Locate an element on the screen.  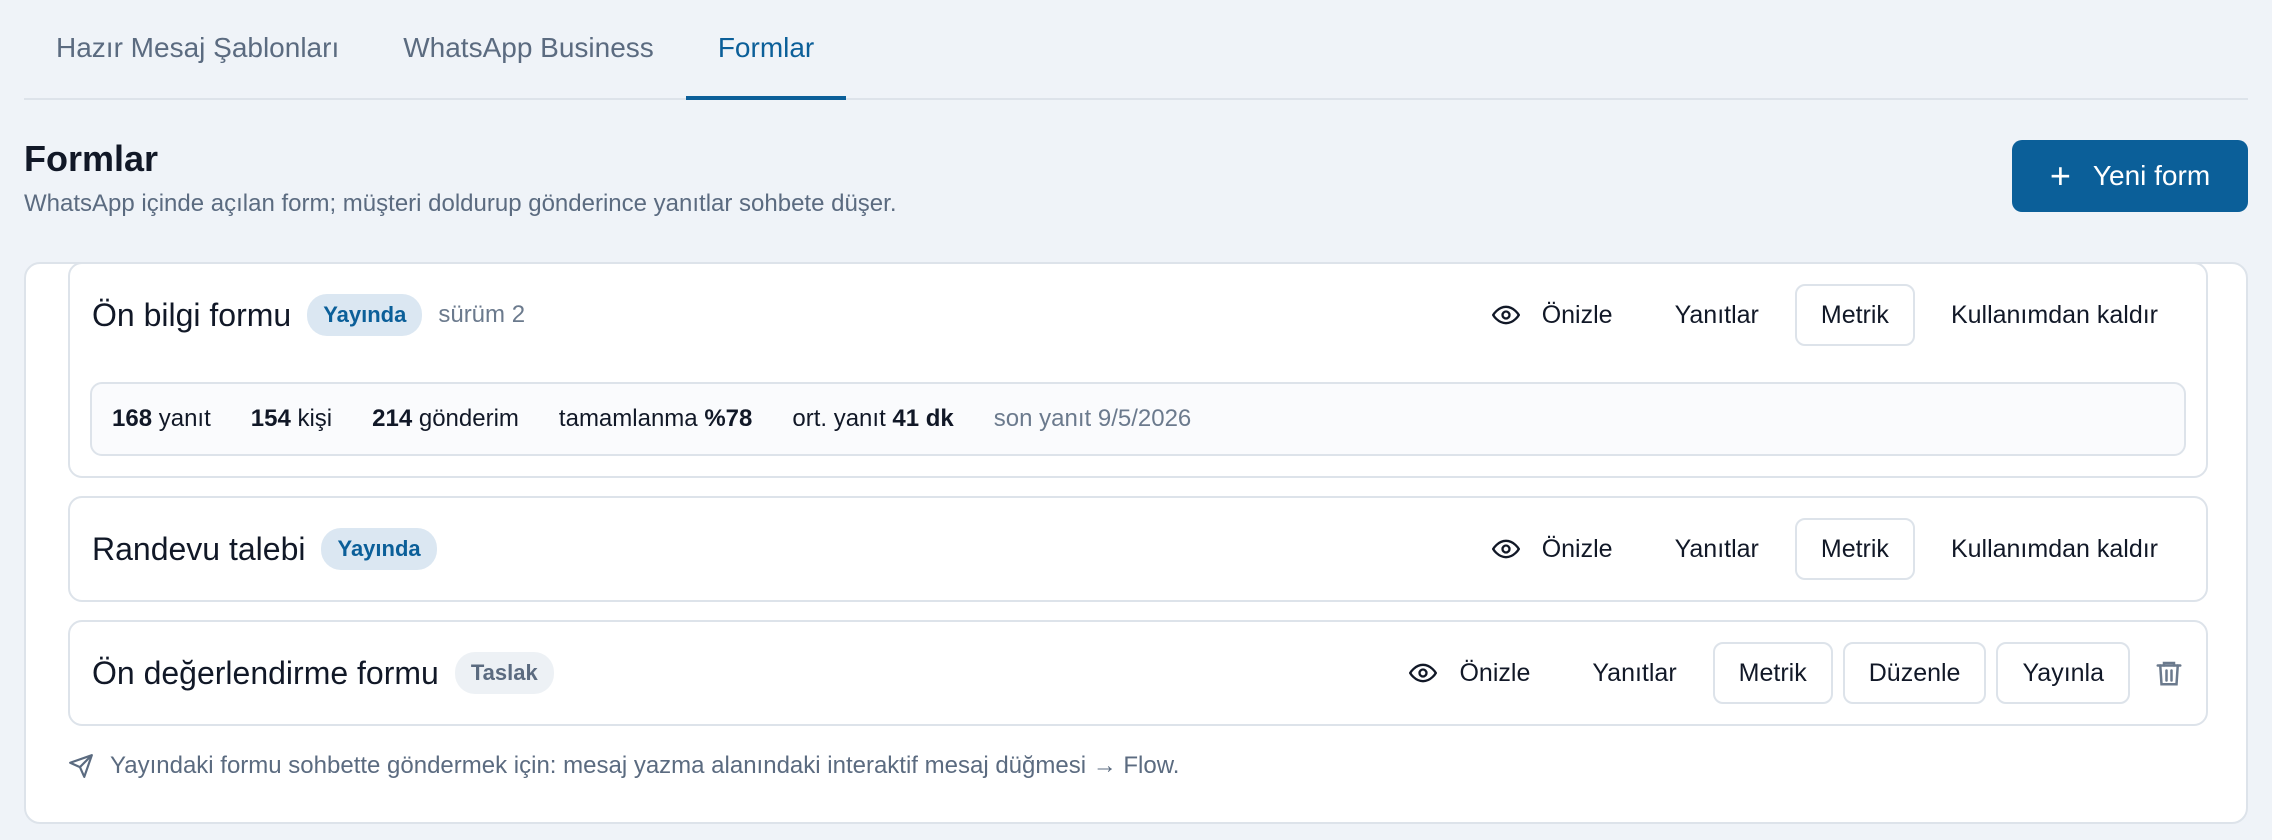
status-badge: Taslak is located at coordinates (504, 673).